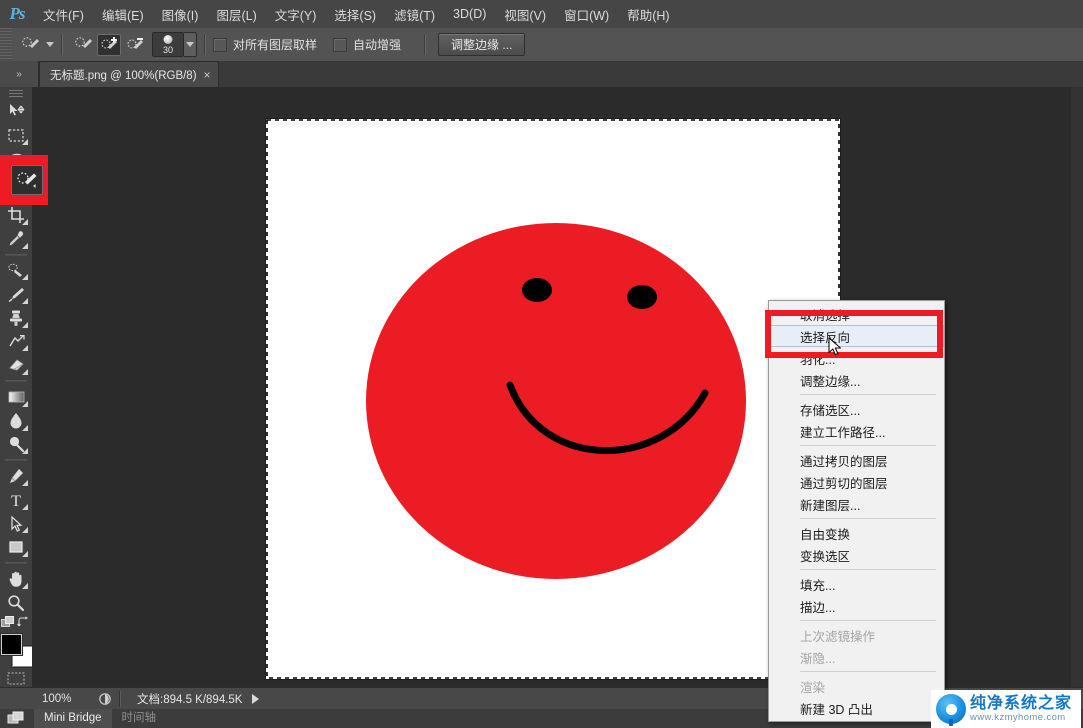  Describe the element at coordinates (541, 74) in the screenshot. I see `document-tab-bar: » 无标题.png @ 100%(RGB/8) ×` at that location.